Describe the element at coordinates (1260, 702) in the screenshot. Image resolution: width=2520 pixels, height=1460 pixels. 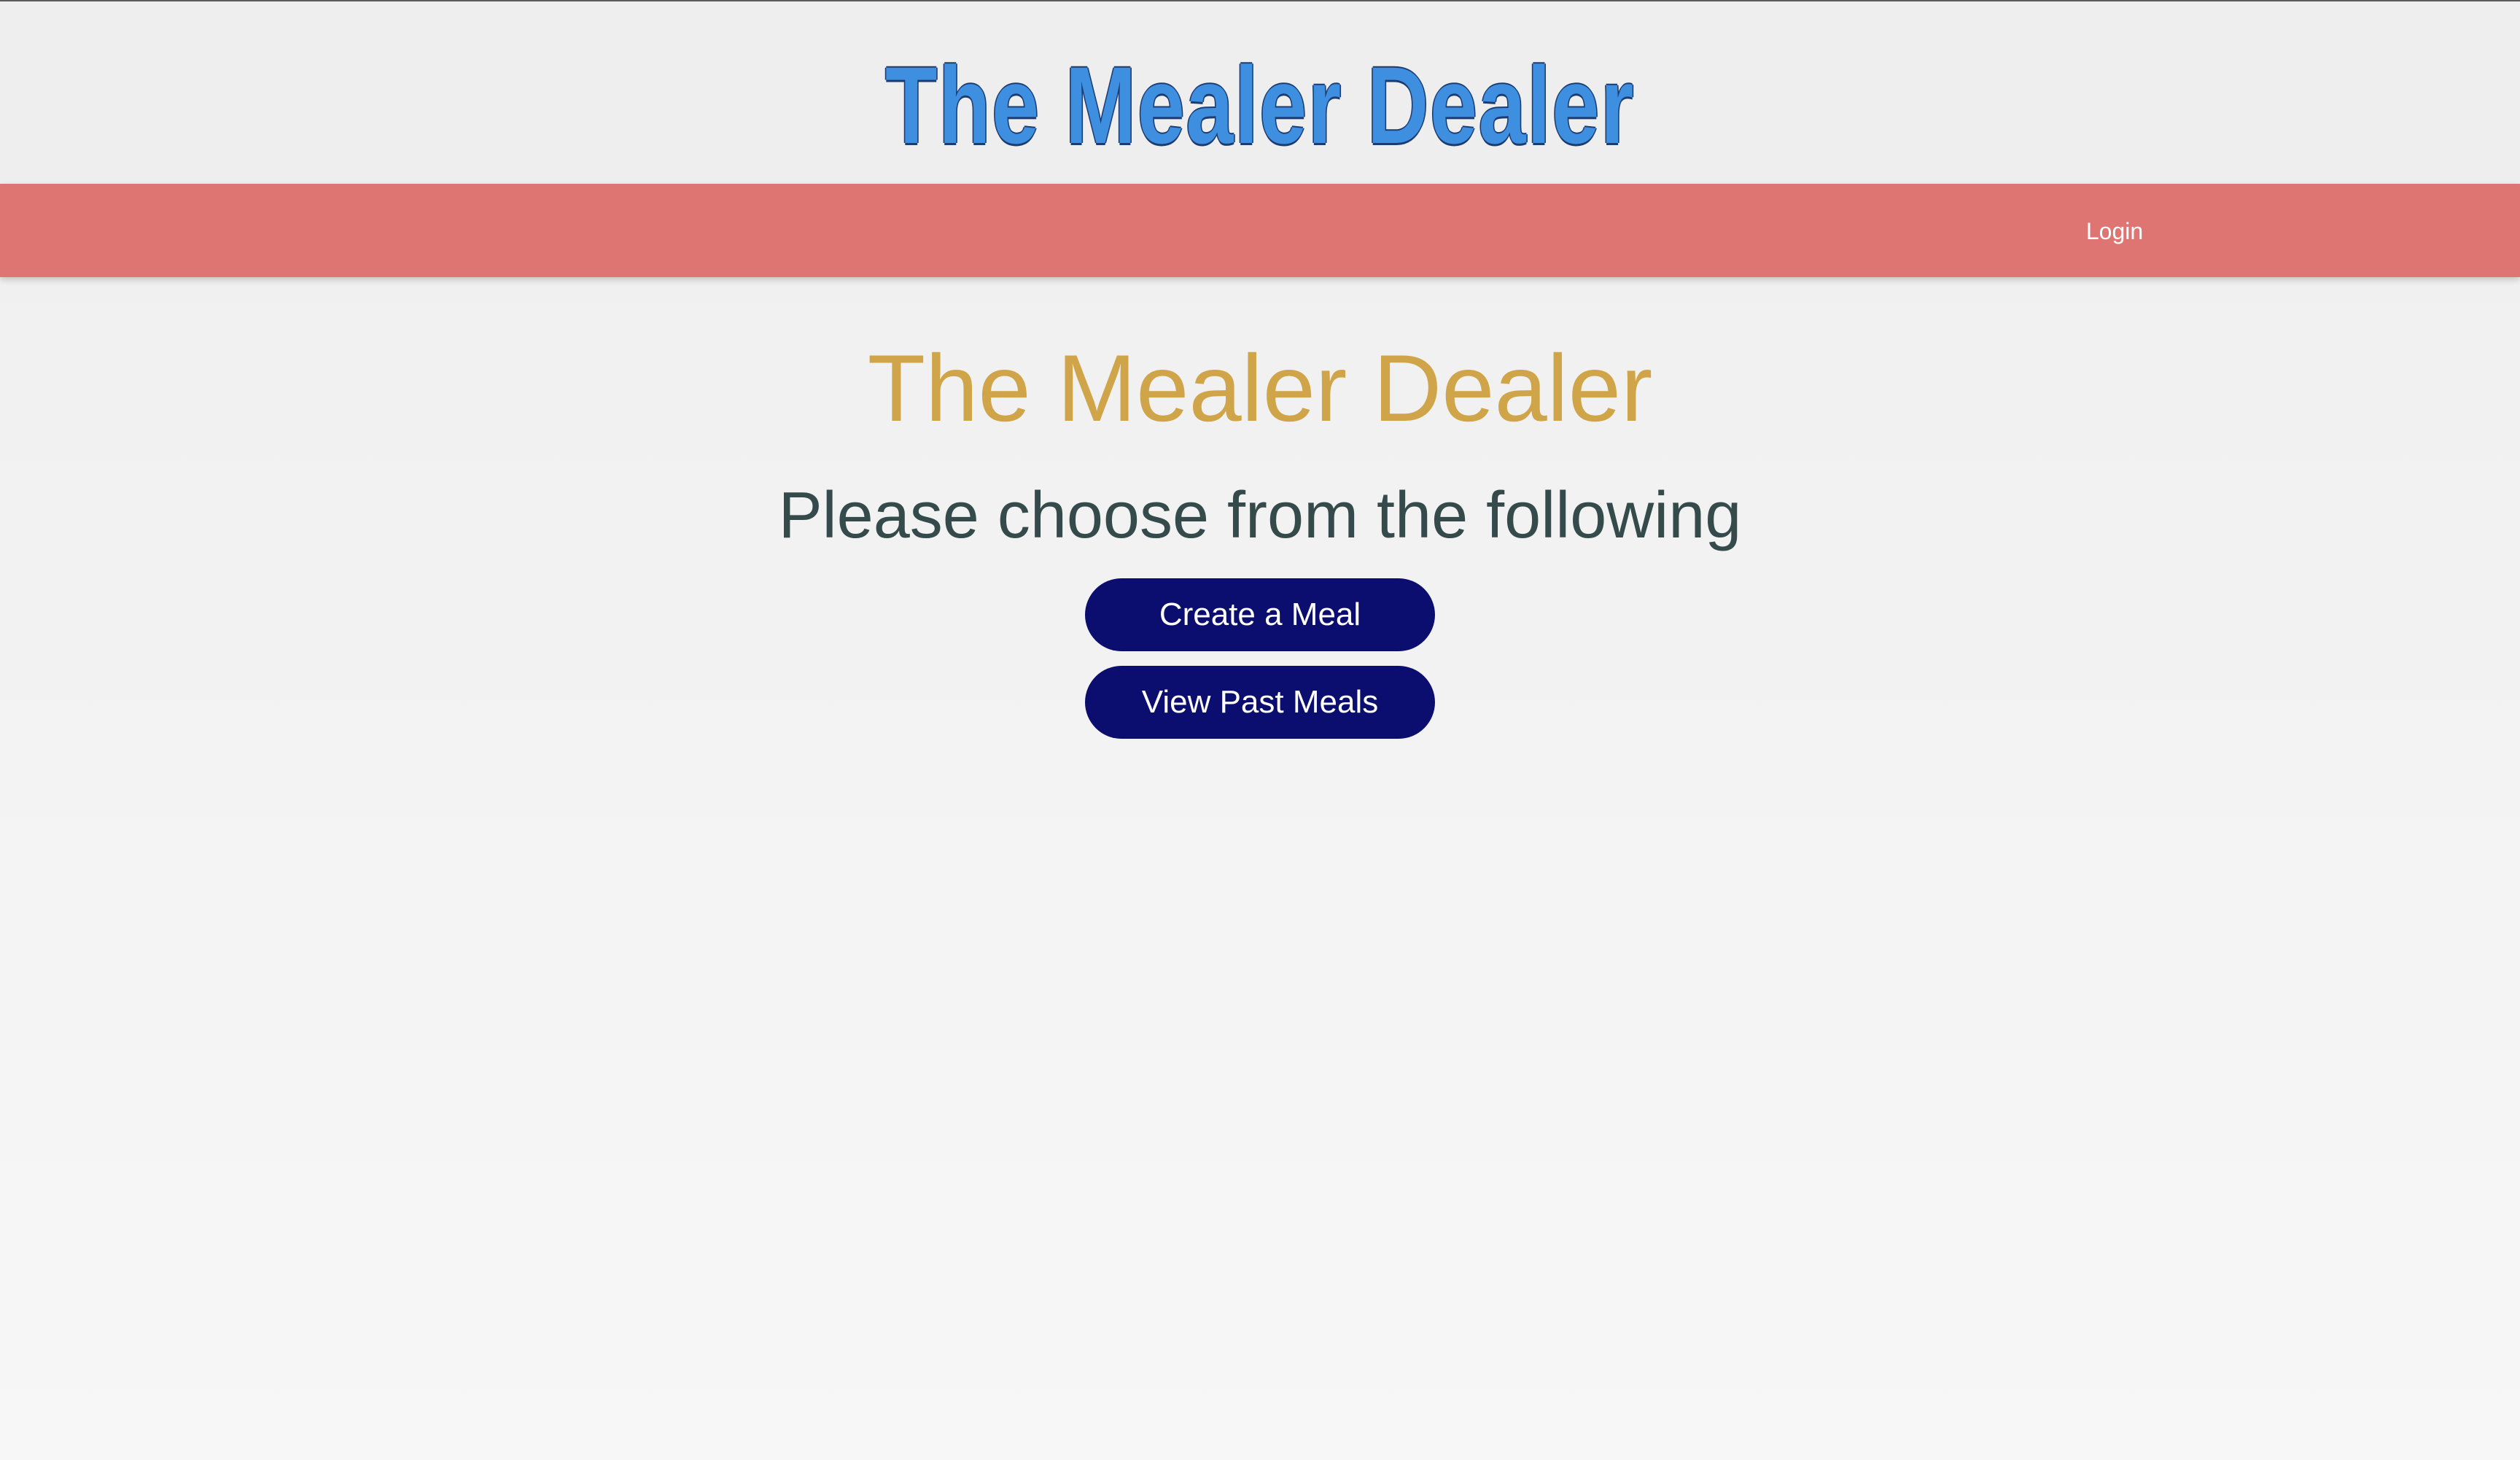
I see `view-past-meals-button: View Past Meals` at that location.